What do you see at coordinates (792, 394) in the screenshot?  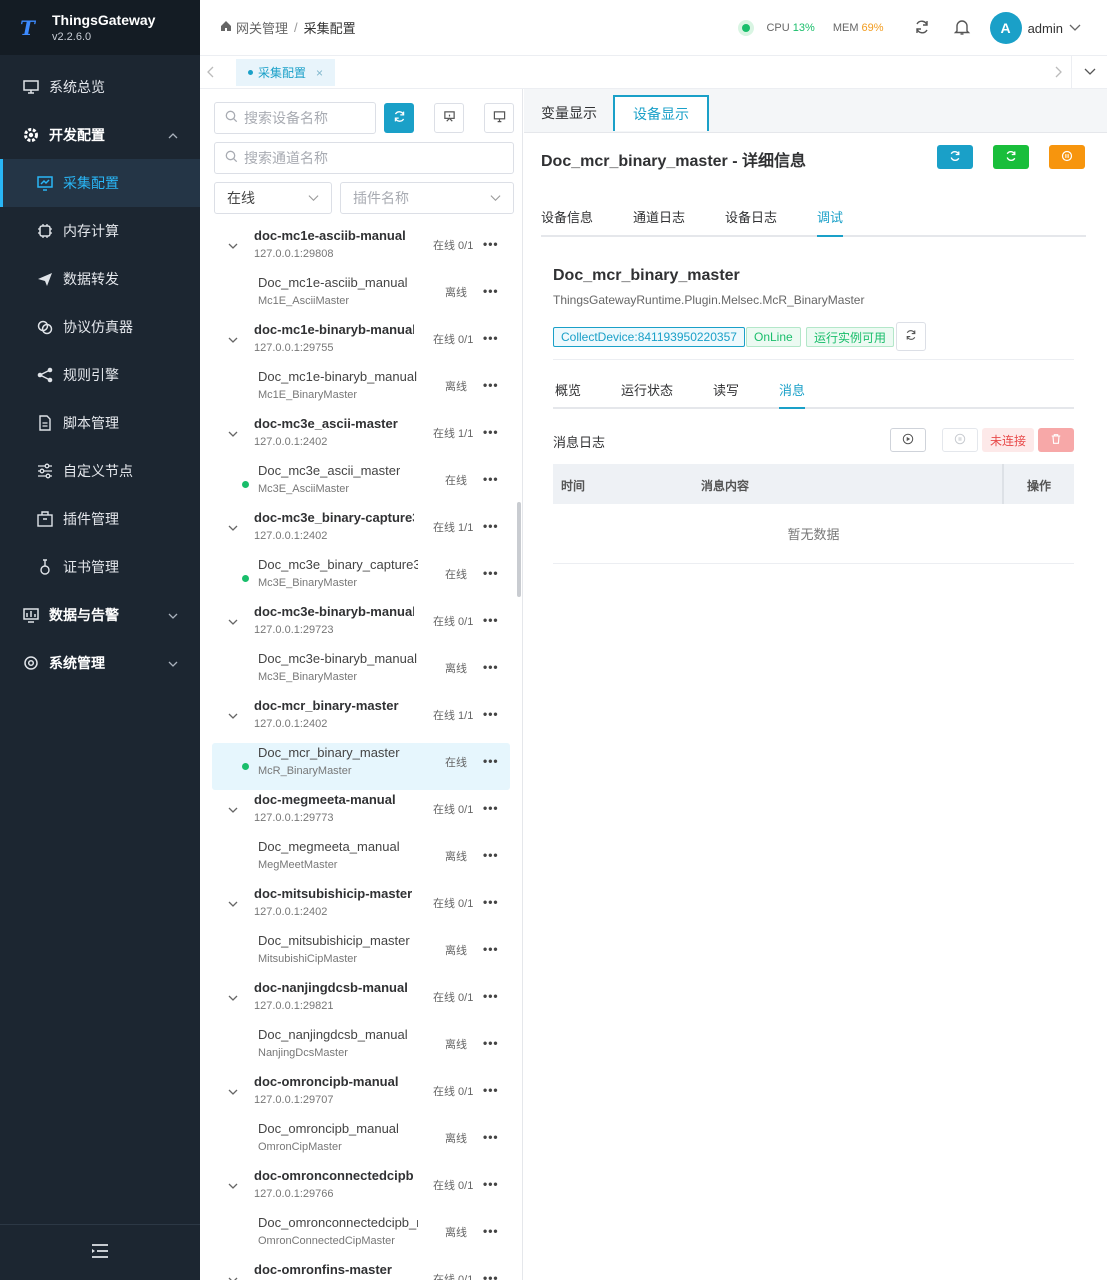 I see `tab-messages: 消息` at bounding box center [792, 394].